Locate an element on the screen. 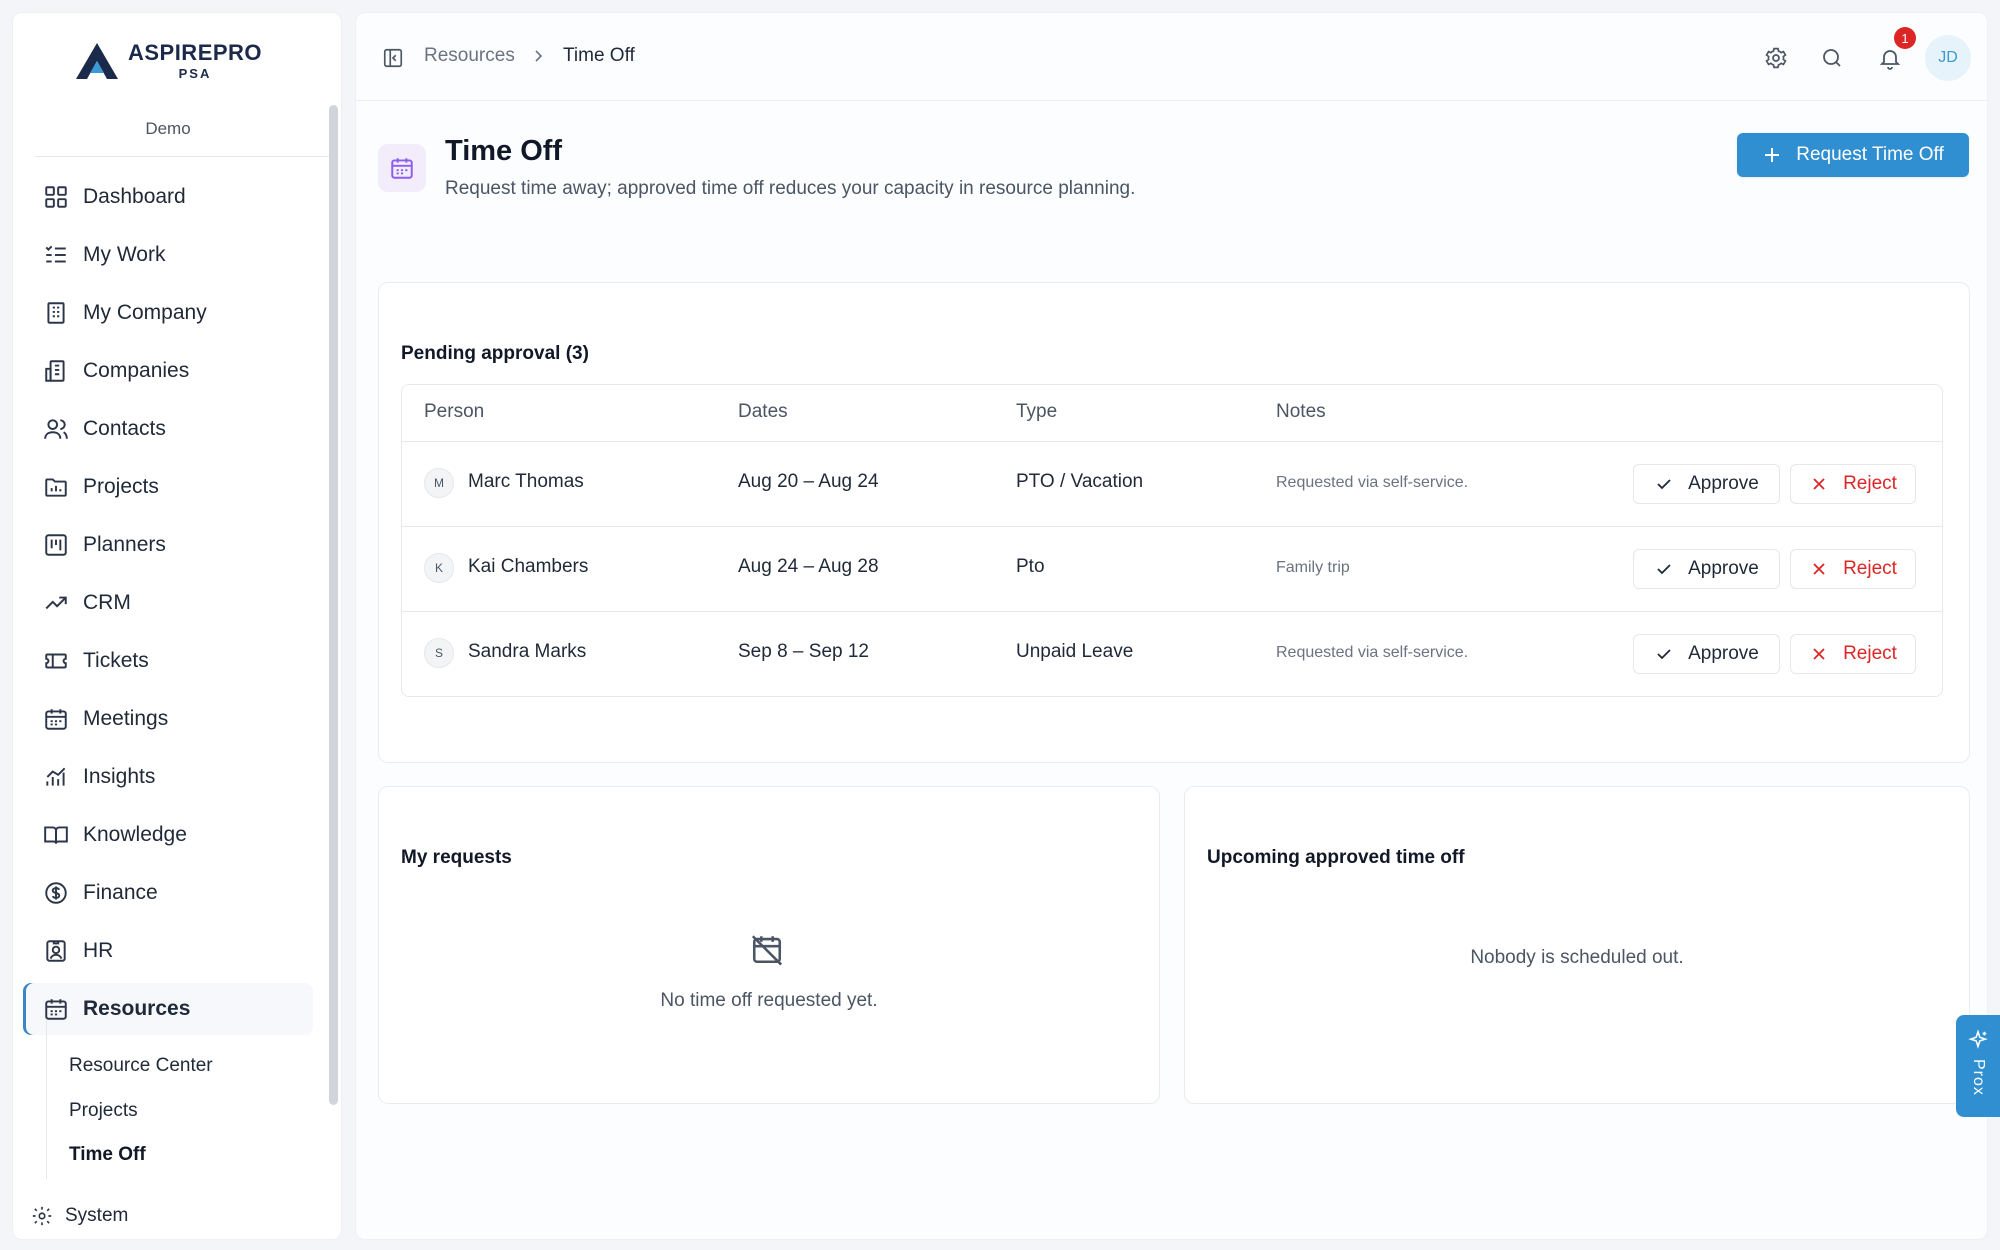 The image size is (2000, 1250). breadcrumb-resources: Resources is located at coordinates (469, 56).